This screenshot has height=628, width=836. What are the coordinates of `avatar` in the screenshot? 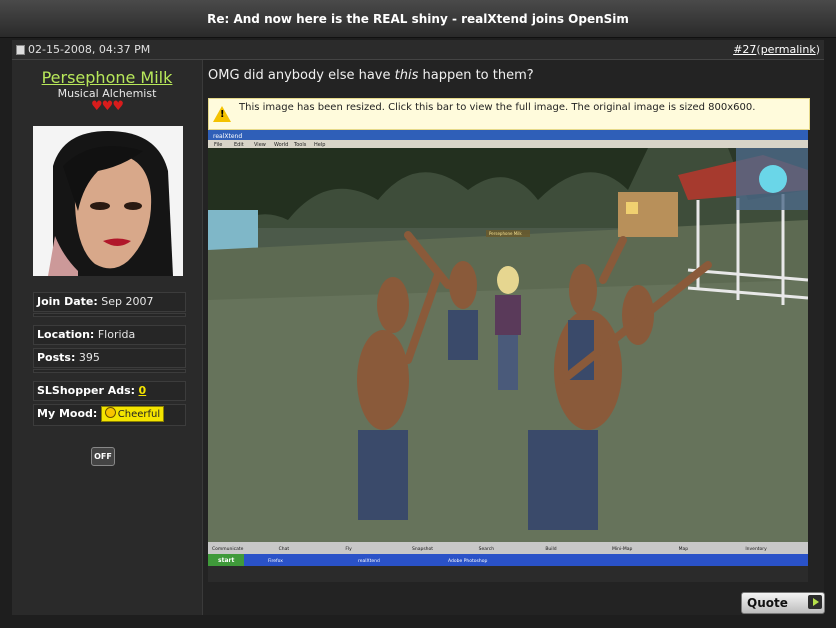 It's located at (108, 201).